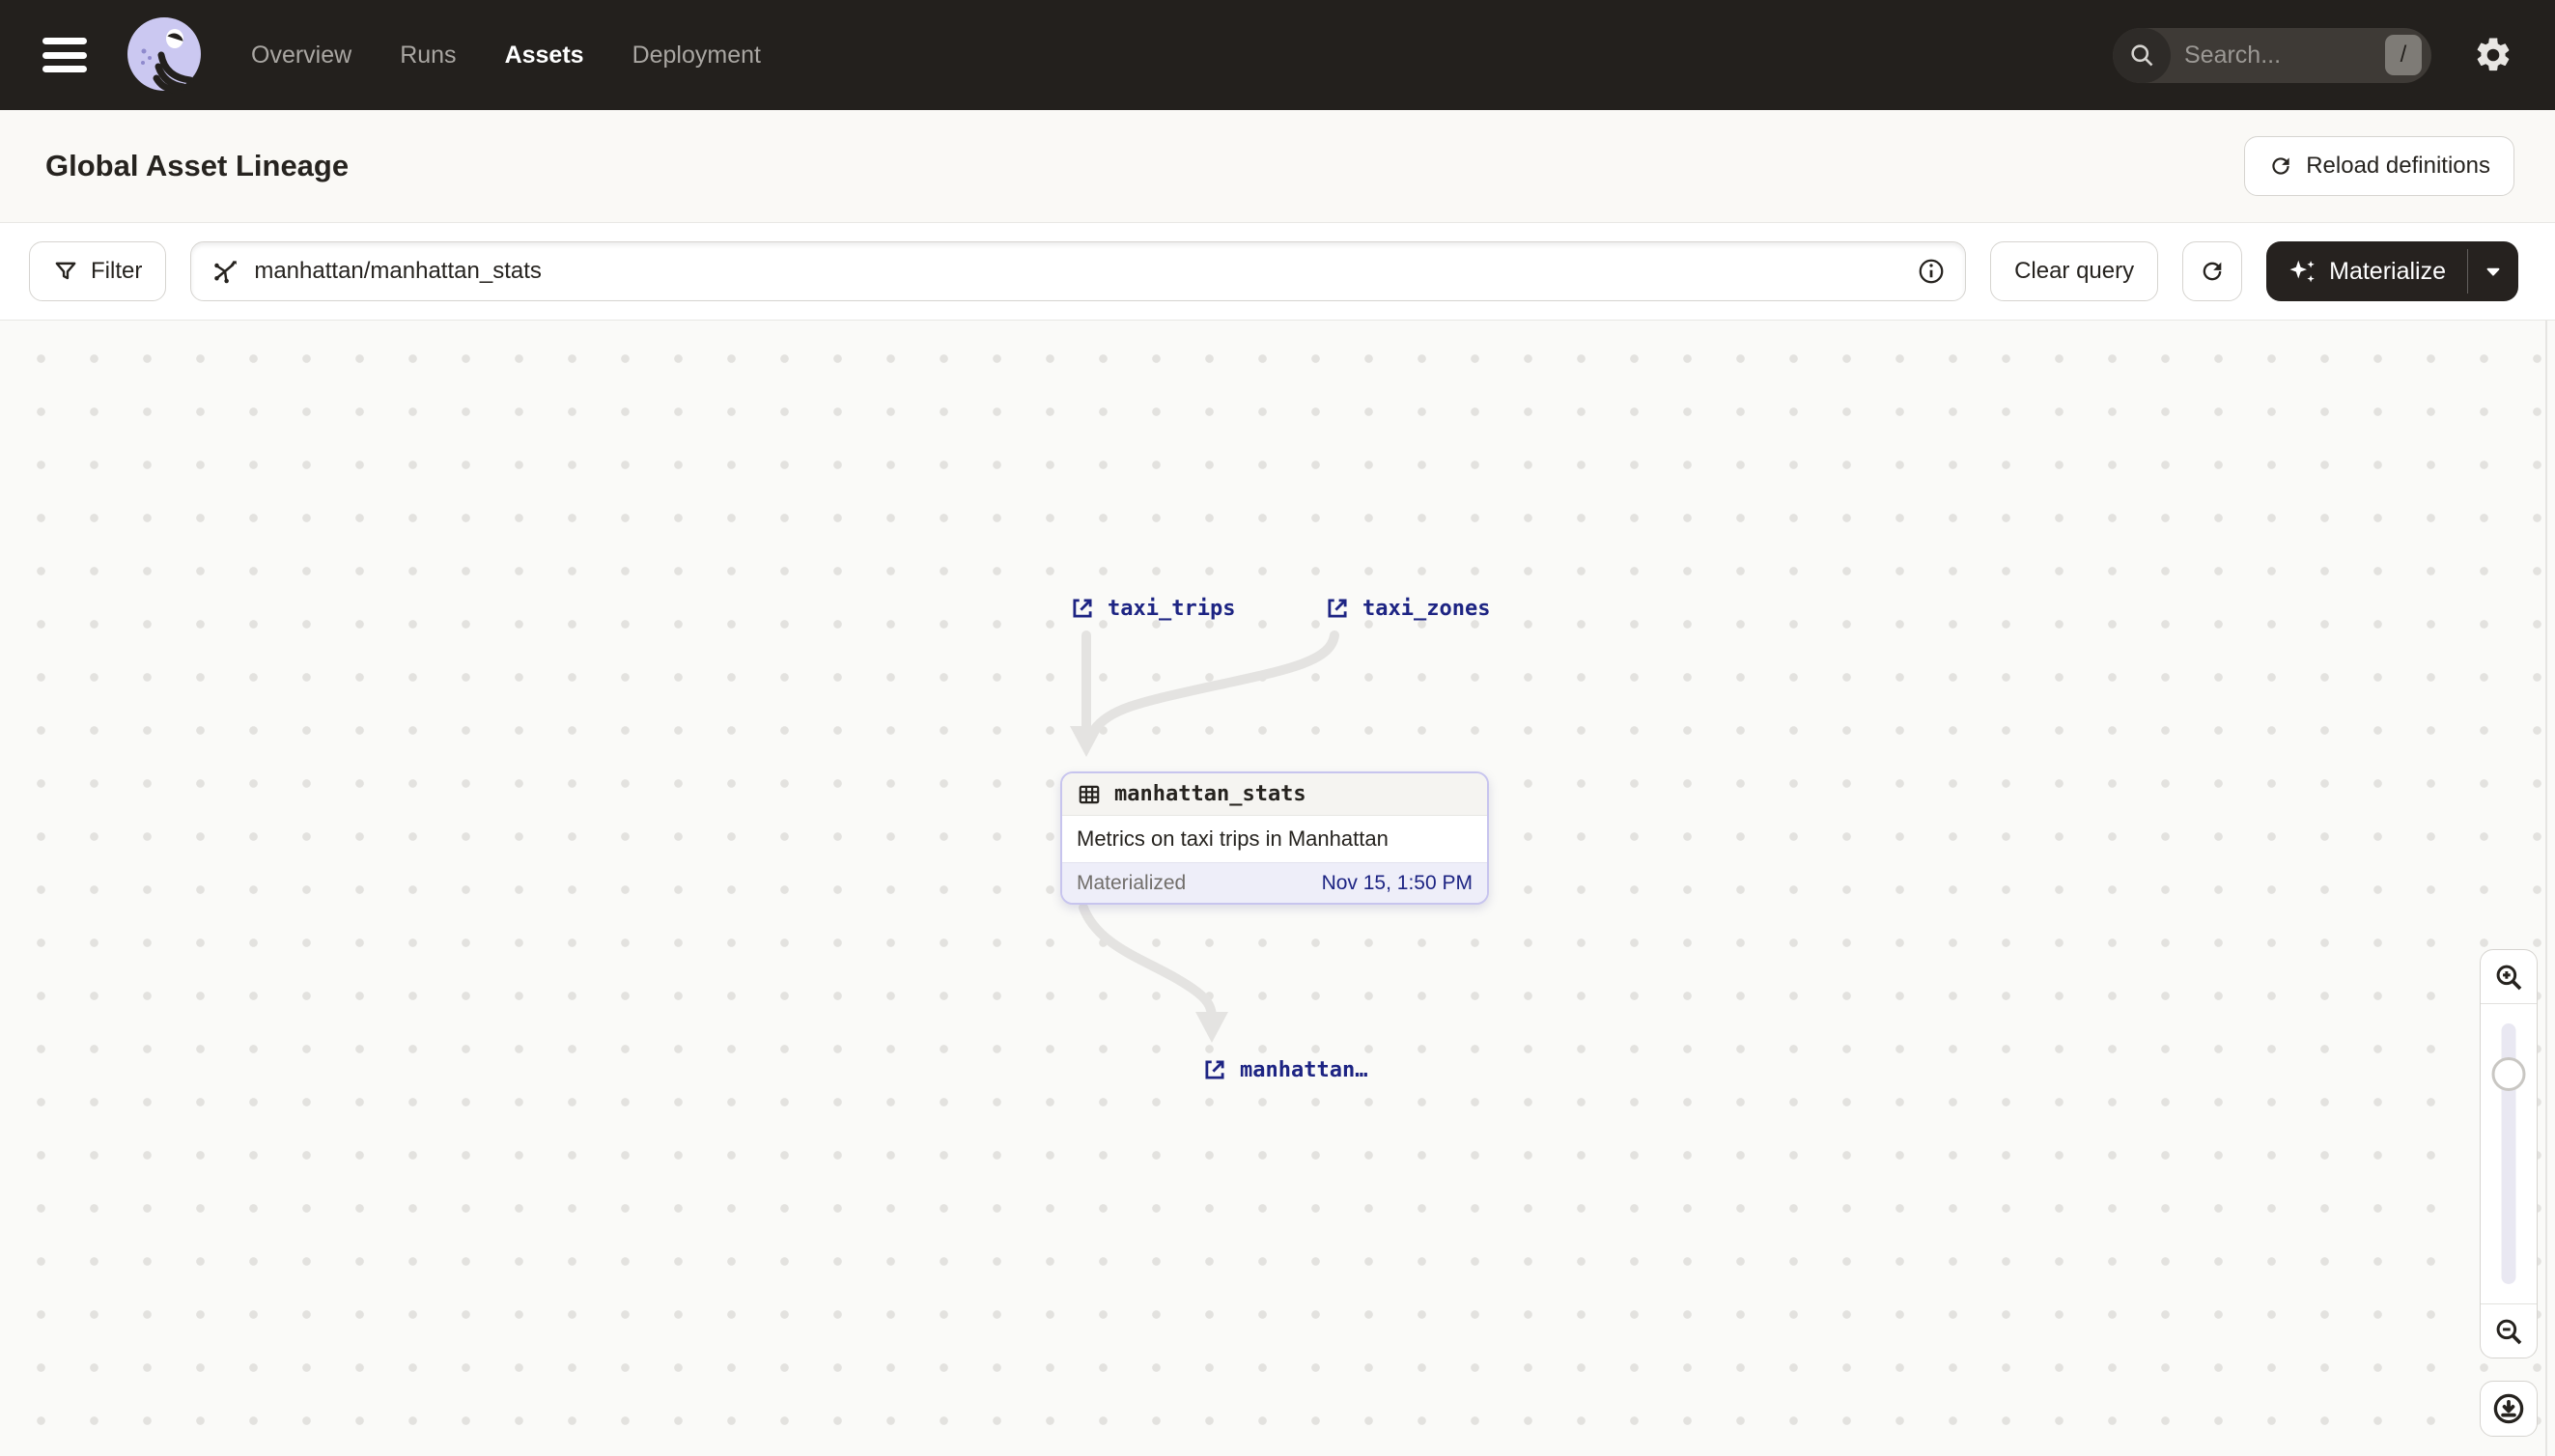 This screenshot has width=2555, height=1456. Describe the element at coordinates (2142, 55) in the screenshot. I see `search-icon` at that location.